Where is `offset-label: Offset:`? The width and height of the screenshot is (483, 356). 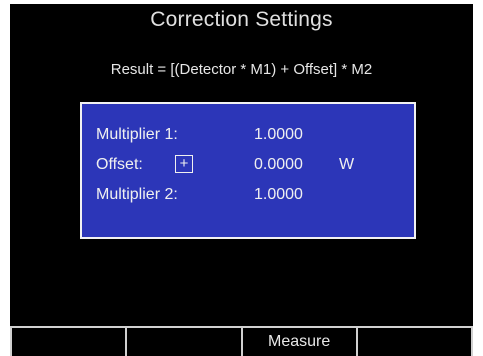 offset-label: Offset: is located at coordinates (119, 164).